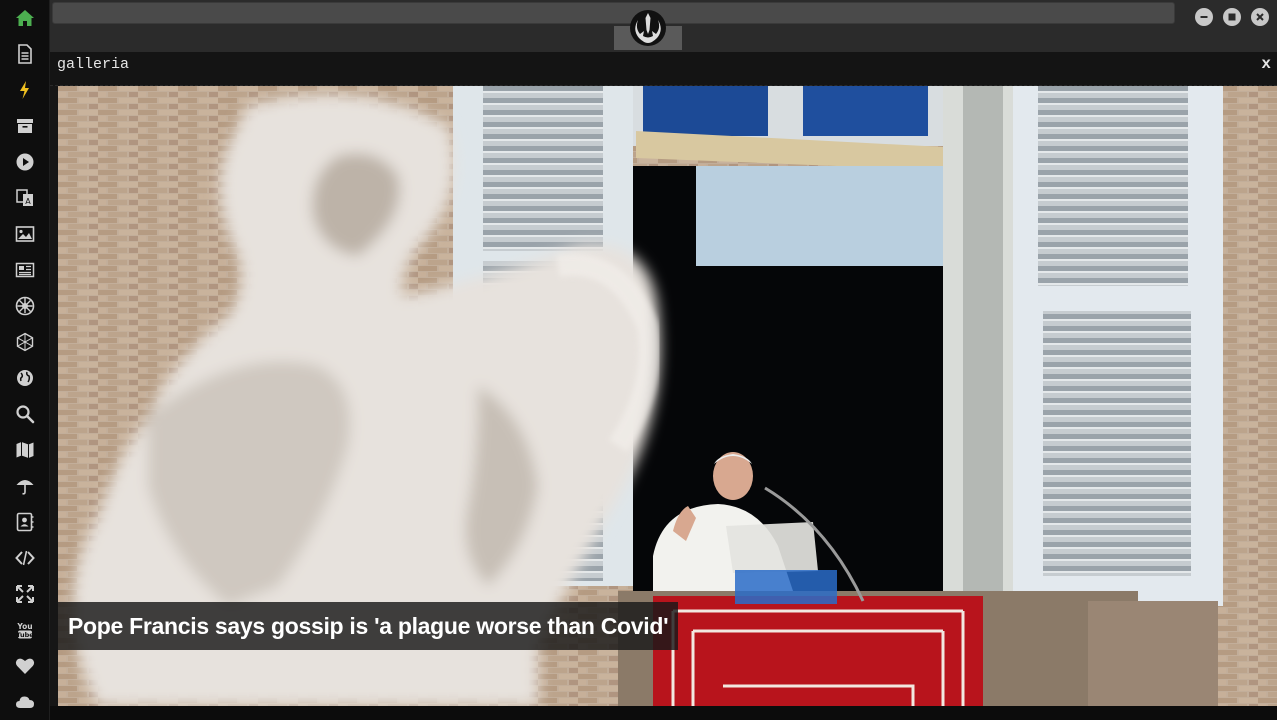 This screenshot has height=720, width=1277. Describe the element at coordinates (25, 54) in the screenshot. I see `document-icon` at that location.